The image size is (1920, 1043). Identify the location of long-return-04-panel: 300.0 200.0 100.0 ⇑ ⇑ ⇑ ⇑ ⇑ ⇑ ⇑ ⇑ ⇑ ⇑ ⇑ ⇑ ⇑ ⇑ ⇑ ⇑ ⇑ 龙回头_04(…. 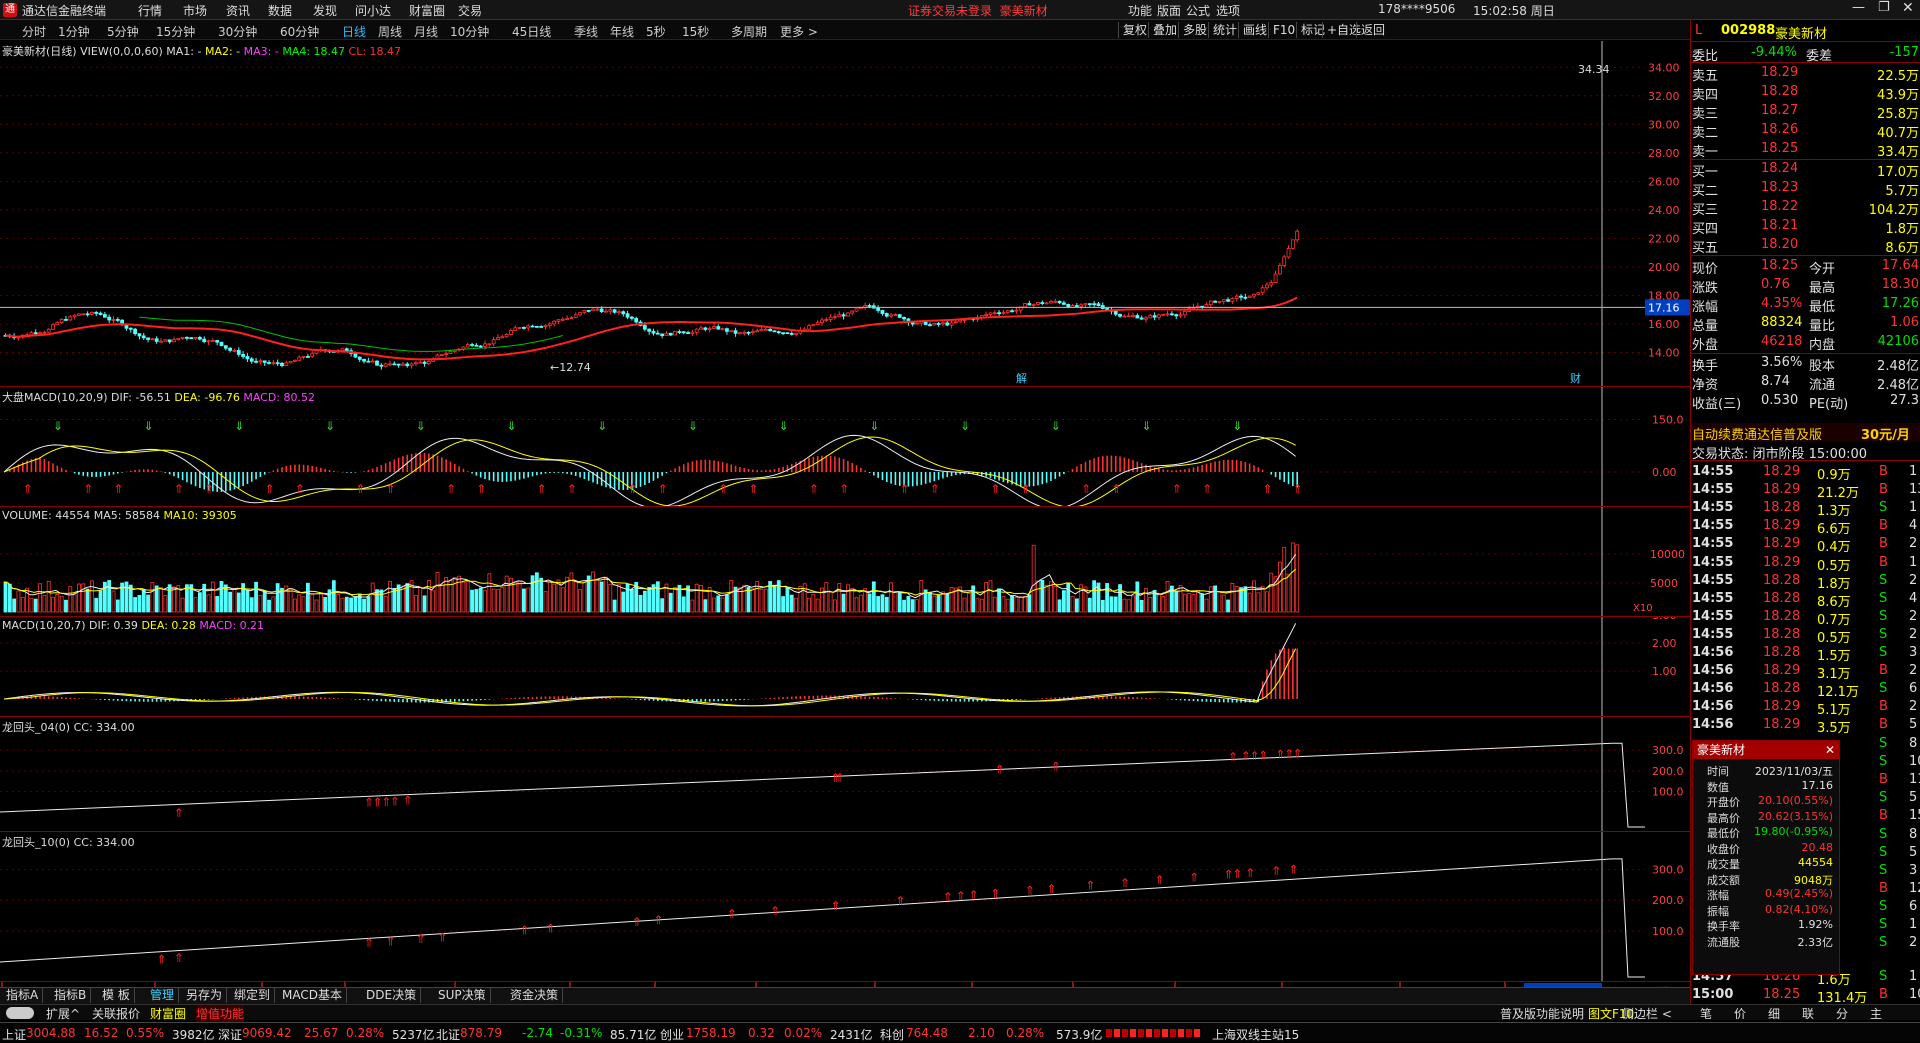
(845, 774).